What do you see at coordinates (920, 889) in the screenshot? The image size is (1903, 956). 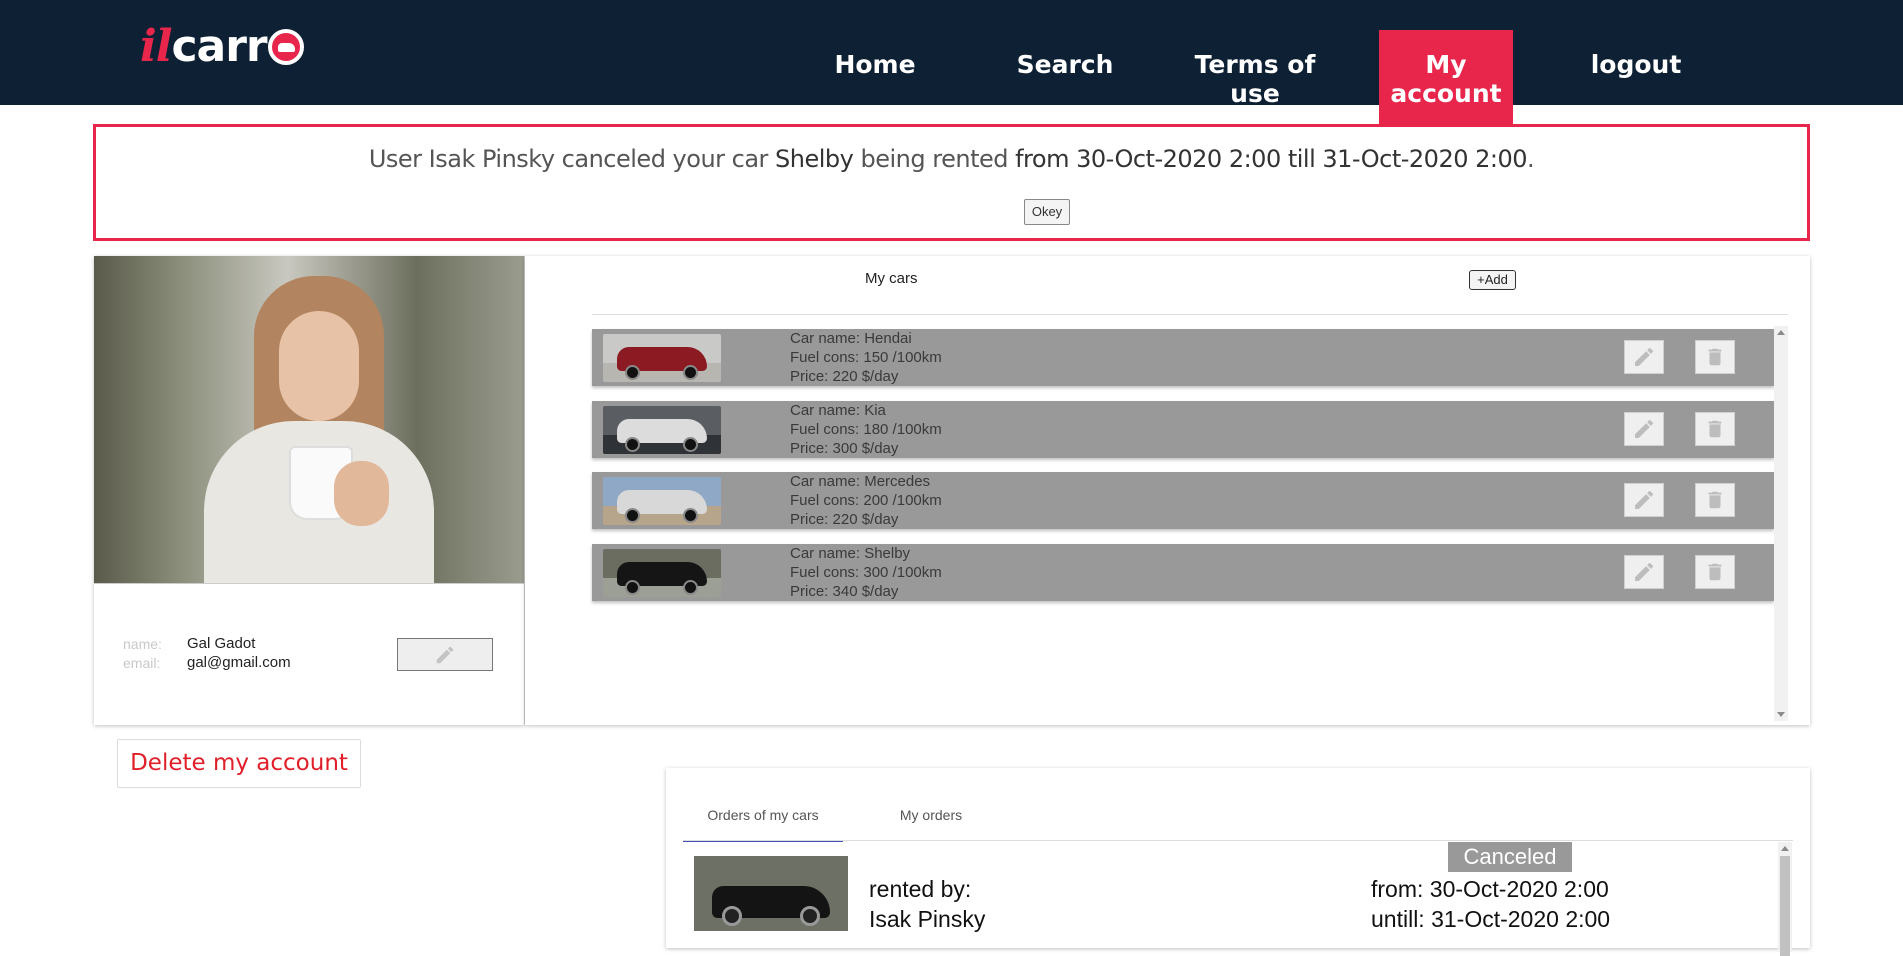 I see `rented-by-label: rented by:` at bounding box center [920, 889].